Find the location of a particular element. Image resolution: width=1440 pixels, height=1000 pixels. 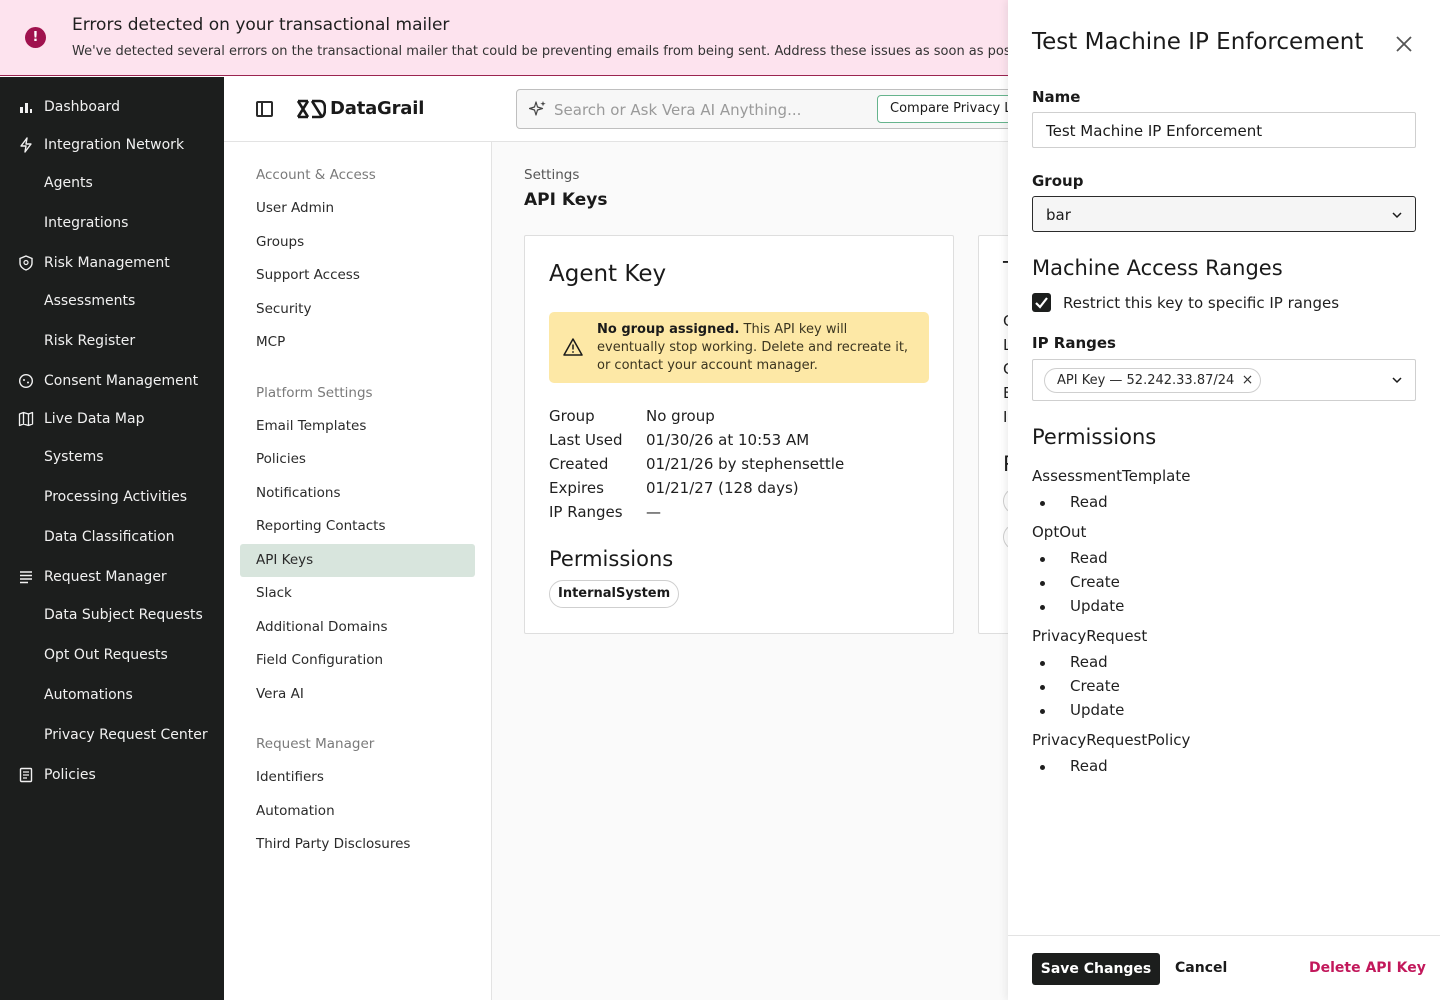

subnav-item-vera-ai: Vera AI is located at coordinates (357, 694).